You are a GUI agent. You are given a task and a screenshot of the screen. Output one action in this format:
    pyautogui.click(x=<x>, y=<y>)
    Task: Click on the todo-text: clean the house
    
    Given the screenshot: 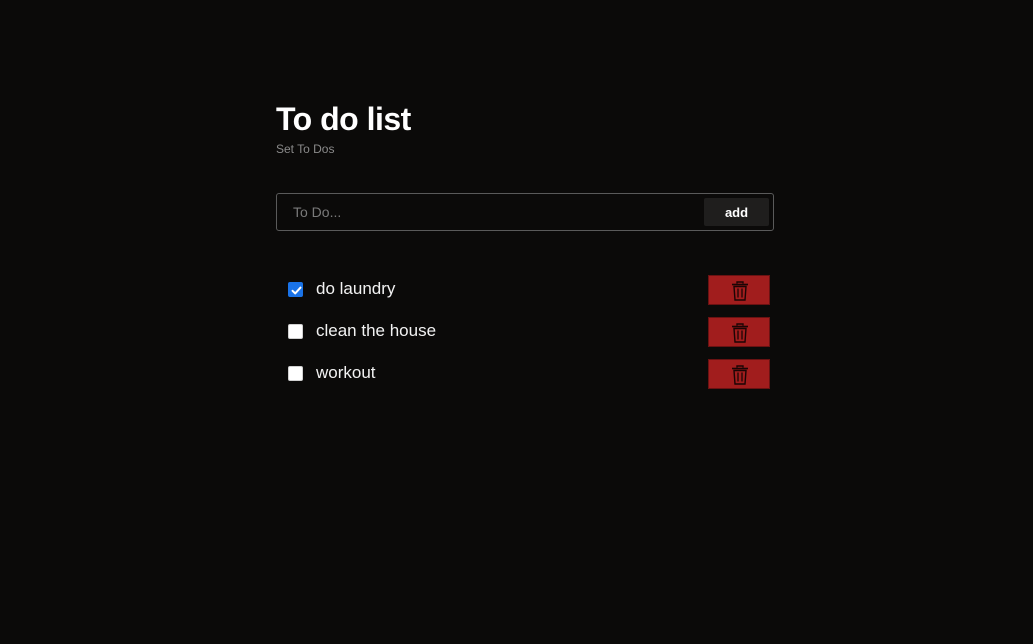 What is the action you would take?
    pyautogui.click(x=376, y=330)
    